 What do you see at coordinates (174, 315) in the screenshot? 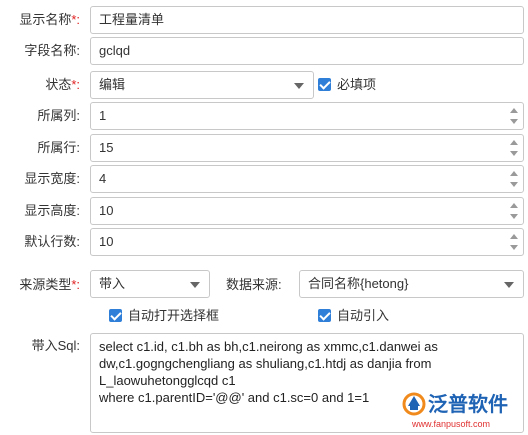
I see `auto-open-checkbox-label: 自动打开选择框` at bounding box center [174, 315].